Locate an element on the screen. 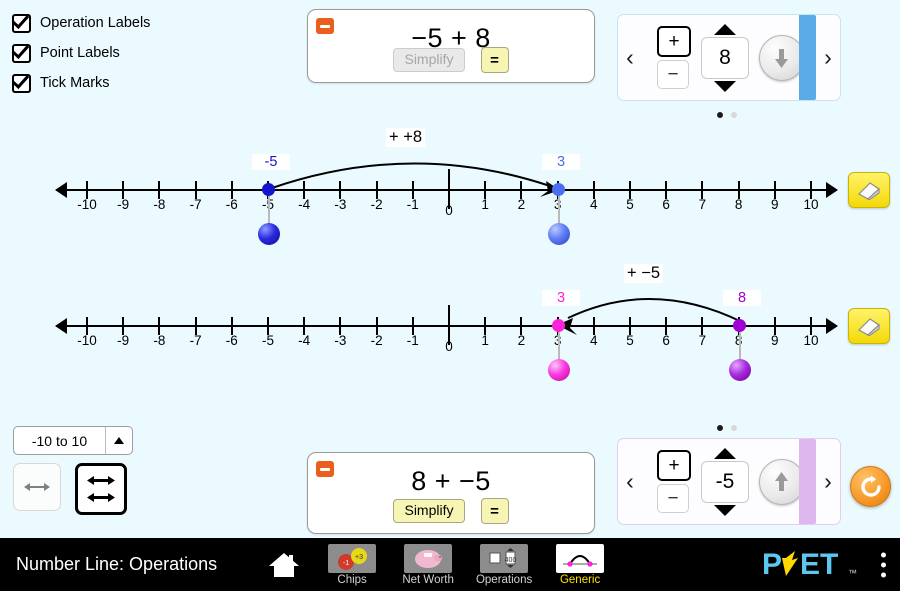 The image size is (900, 591). operations-icon: 400 is located at coordinates (504, 558).